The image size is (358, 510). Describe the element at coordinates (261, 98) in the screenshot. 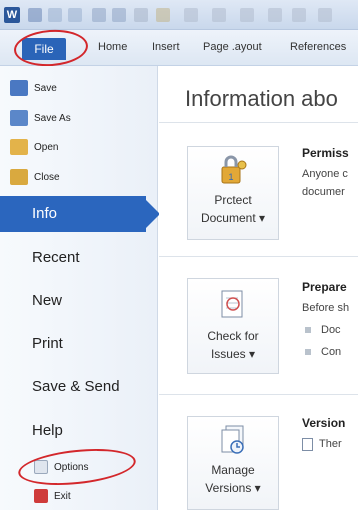

I see `page-title: Information abo` at that location.